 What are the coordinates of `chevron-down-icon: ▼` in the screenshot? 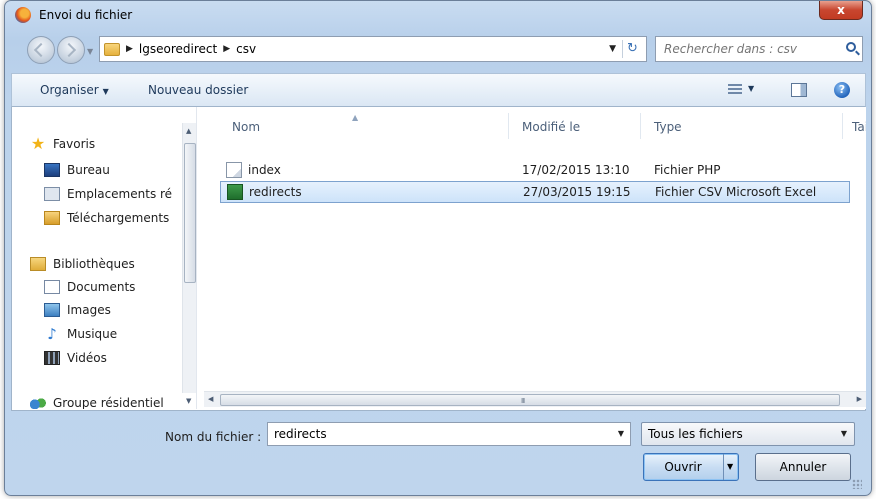 It's located at (105, 91).